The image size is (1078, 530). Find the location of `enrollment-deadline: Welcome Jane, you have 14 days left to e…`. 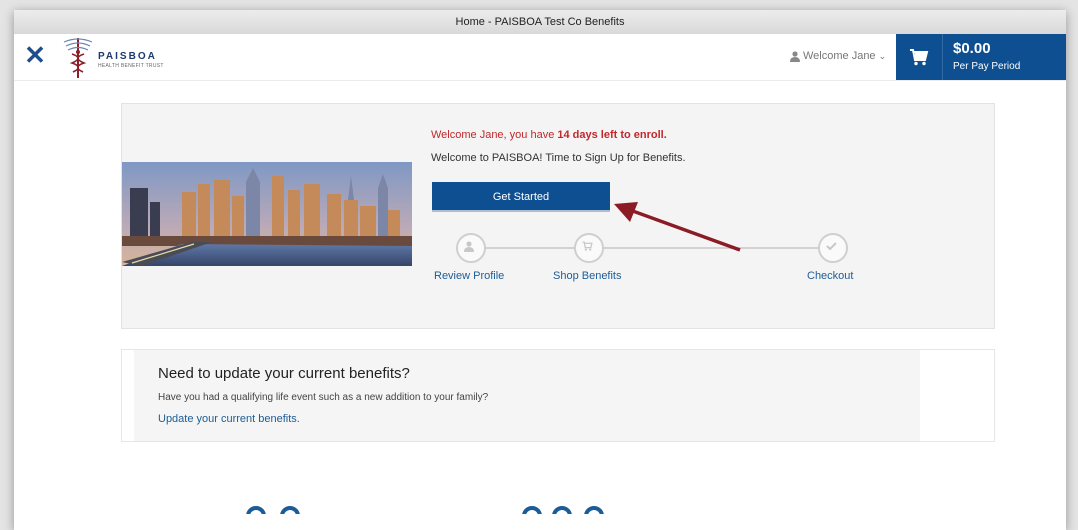

enrollment-deadline: Welcome Jane, you have 14 days left to e… is located at coordinates (549, 135).